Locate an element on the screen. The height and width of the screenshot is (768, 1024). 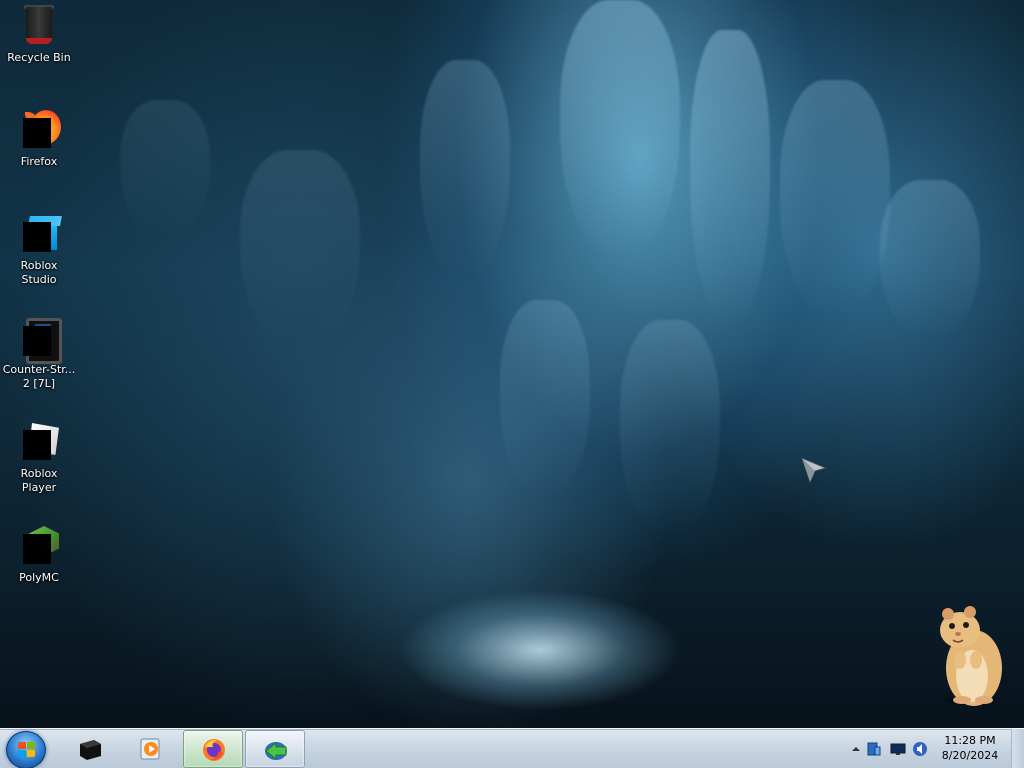
taskbar-button-media-player is located at coordinates (150, 748).